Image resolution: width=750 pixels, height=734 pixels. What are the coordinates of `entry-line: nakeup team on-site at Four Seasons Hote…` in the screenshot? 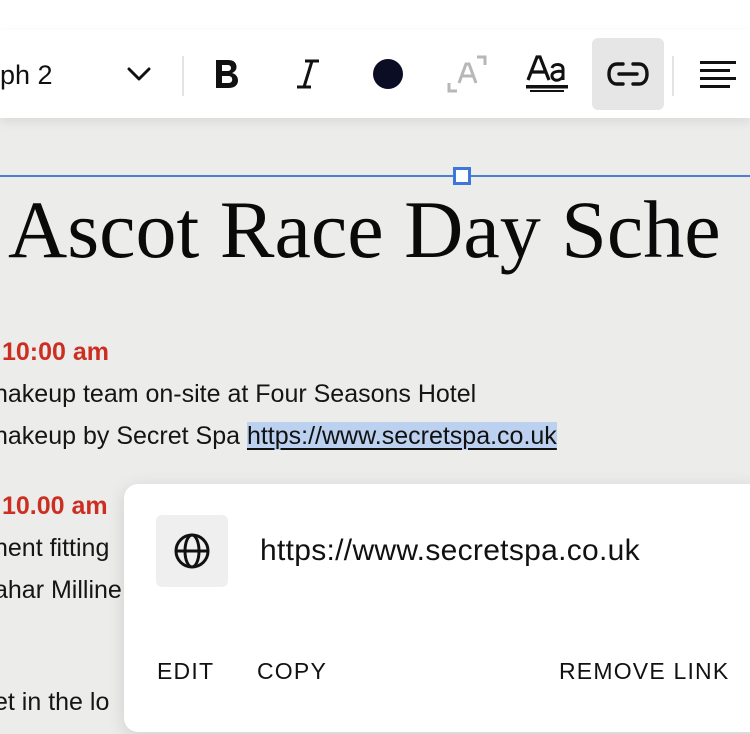 It's located at (238, 394).